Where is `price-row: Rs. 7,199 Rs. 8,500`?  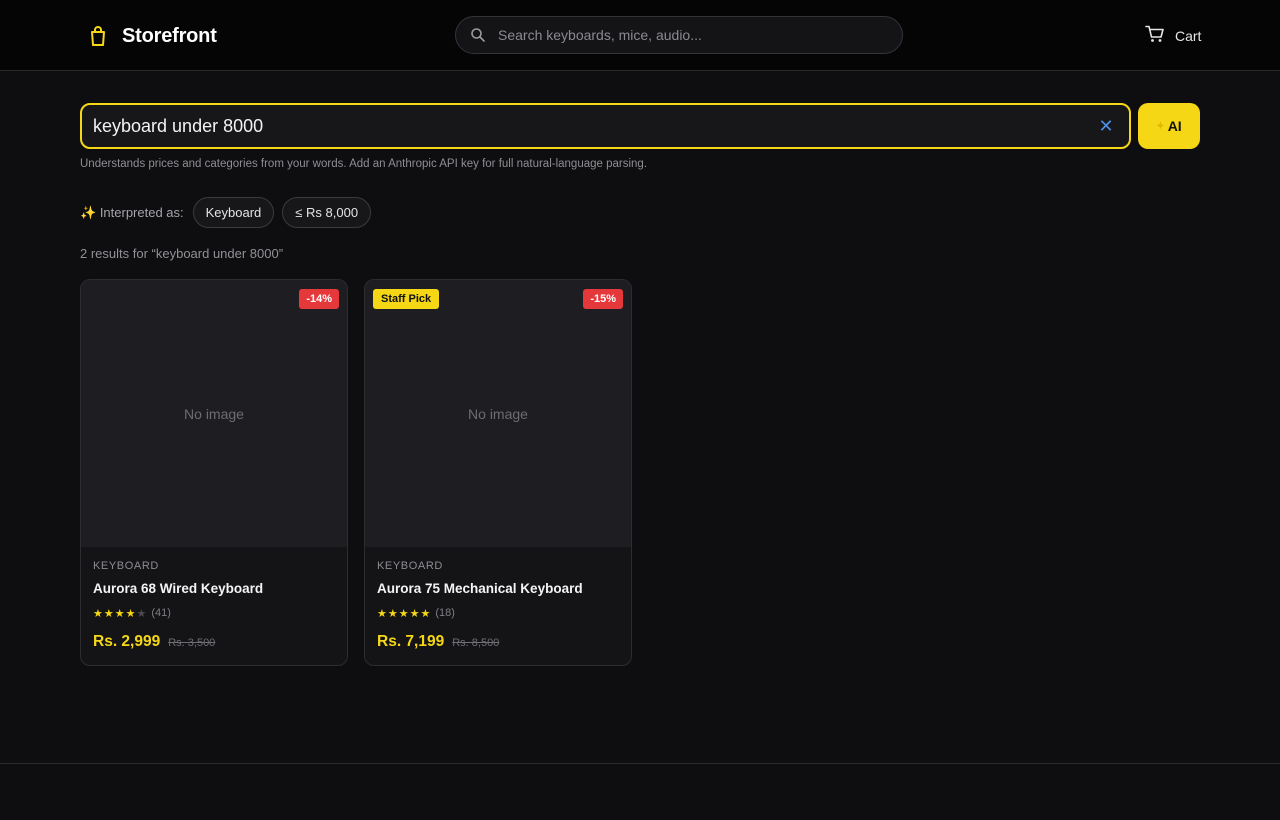
price-row: Rs. 7,199 Rs. 8,500 is located at coordinates (498, 642).